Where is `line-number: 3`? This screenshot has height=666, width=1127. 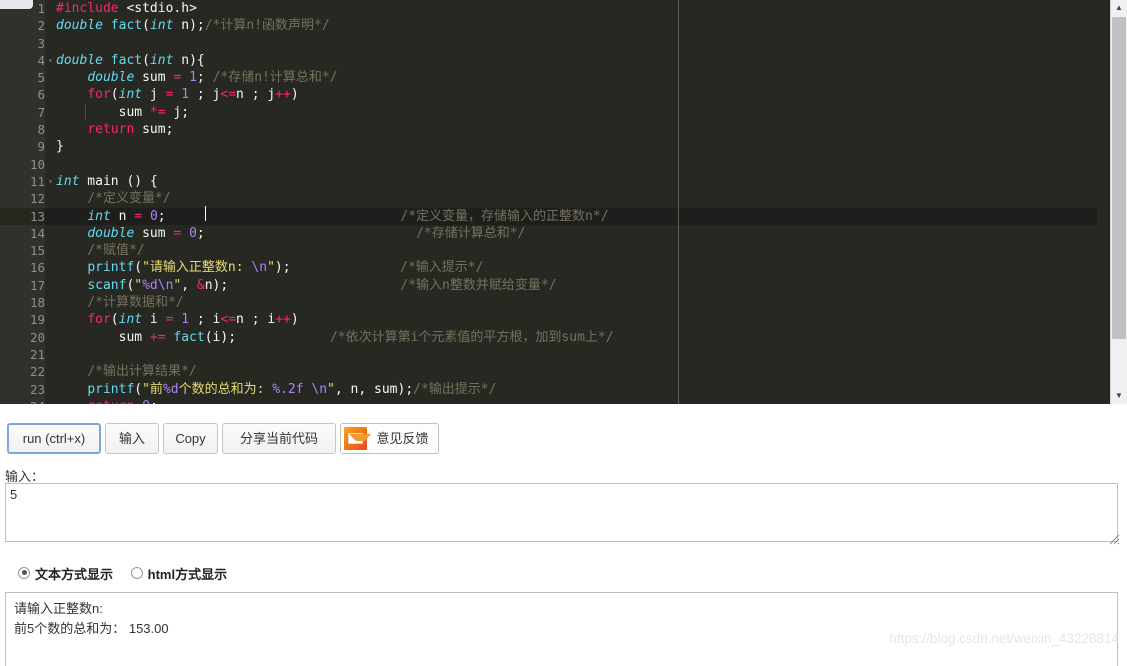
line-number: 3 is located at coordinates (22, 43).